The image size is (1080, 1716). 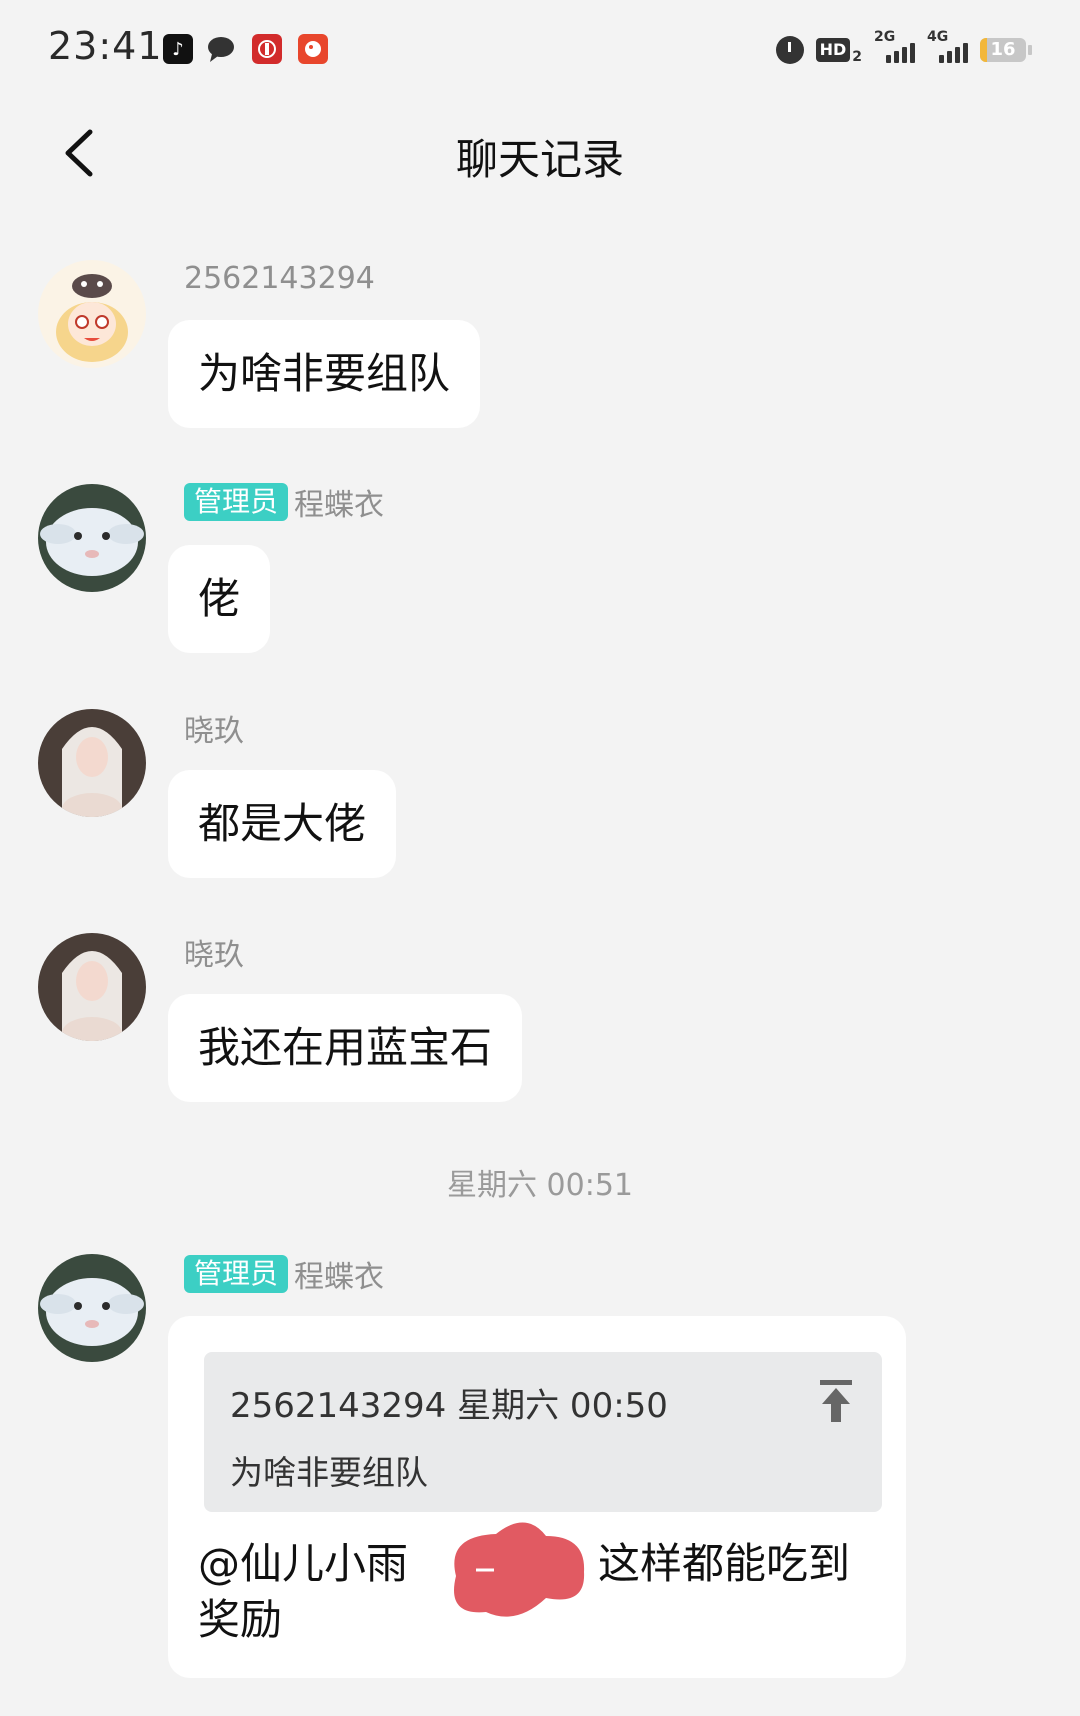 What do you see at coordinates (324, 374) in the screenshot?
I see `message-bubble: 为啥非要组队` at bounding box center [324, 374].